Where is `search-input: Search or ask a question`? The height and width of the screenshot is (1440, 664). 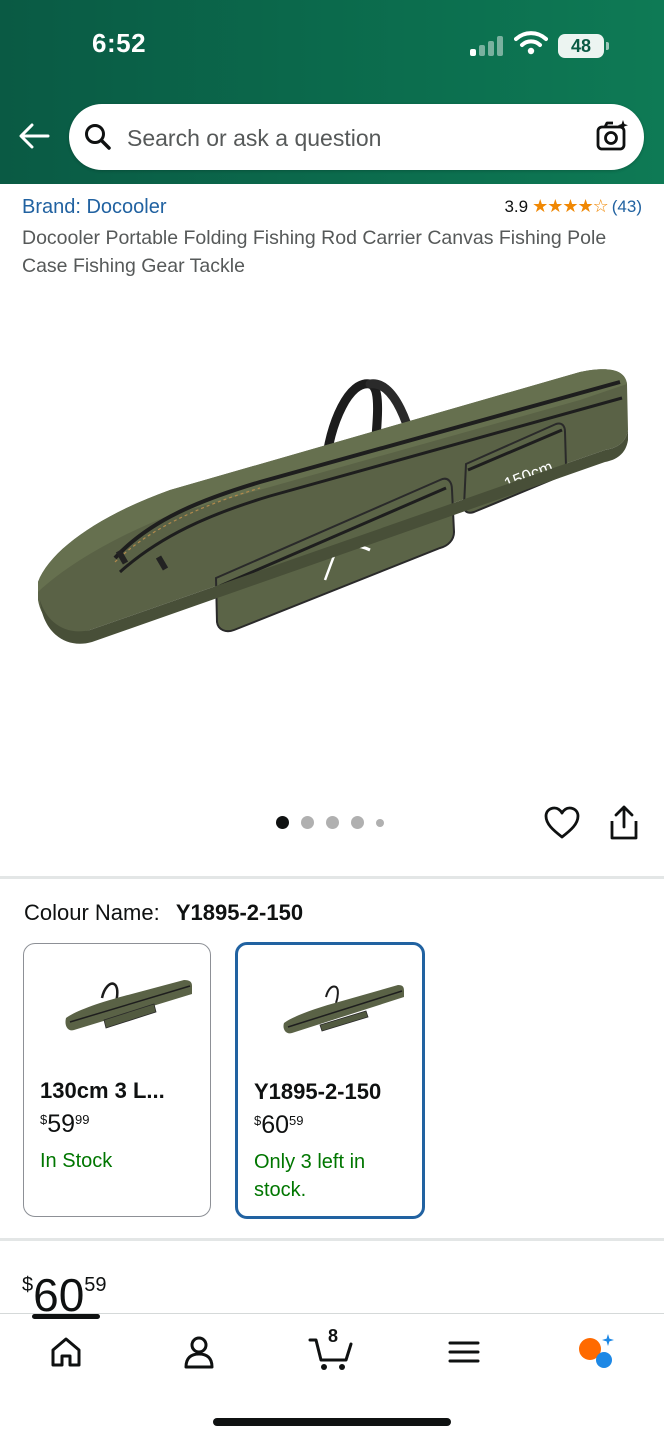 search-input: Search or ask a question is located at coordinates (254, 138).